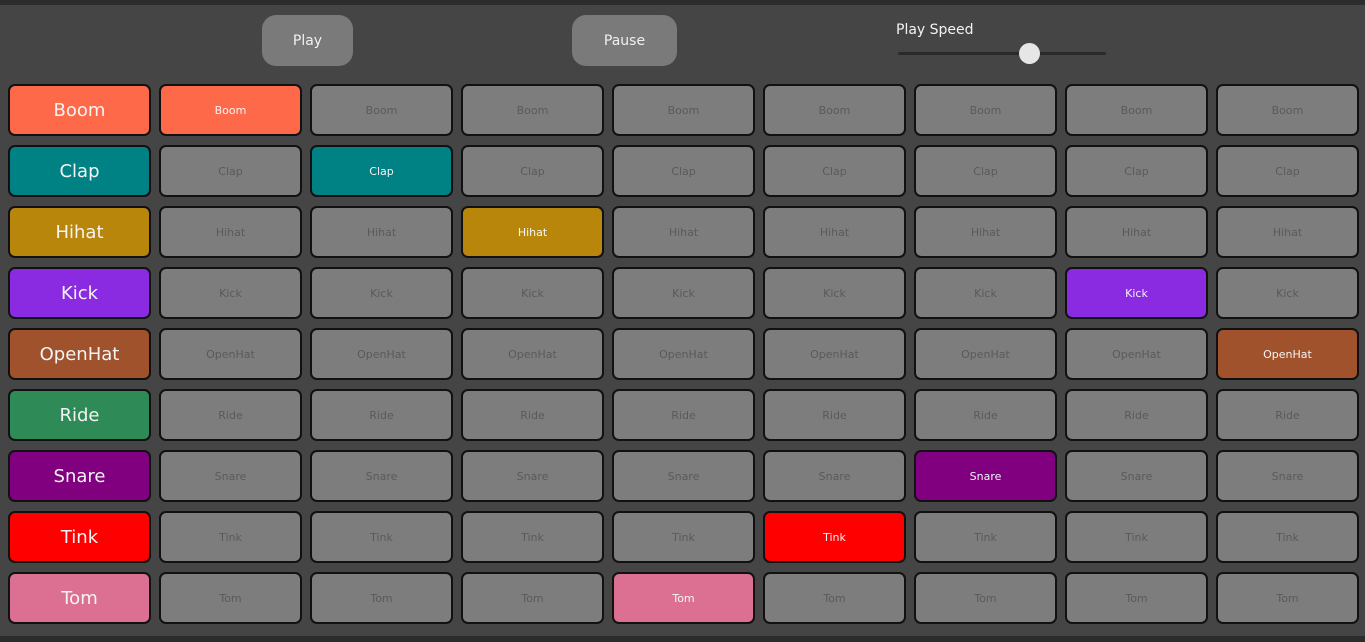  I want to click on step-pad-tink-7: Tink, so click(1136, 537).